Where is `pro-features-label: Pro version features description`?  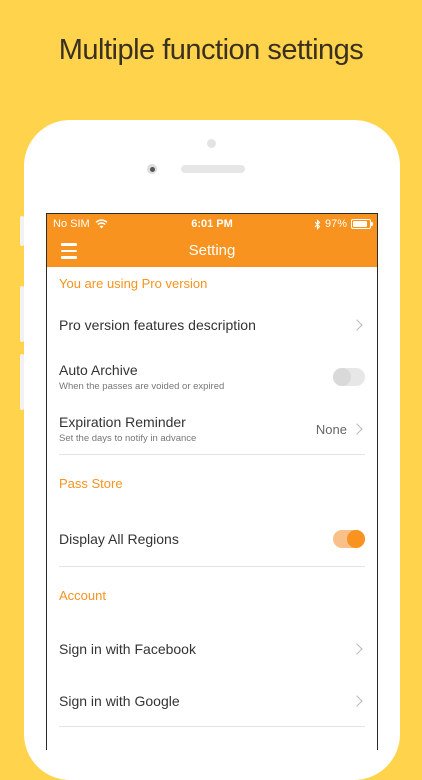
pro-features-label: Pro version features description is located at coordinates (157, 325).